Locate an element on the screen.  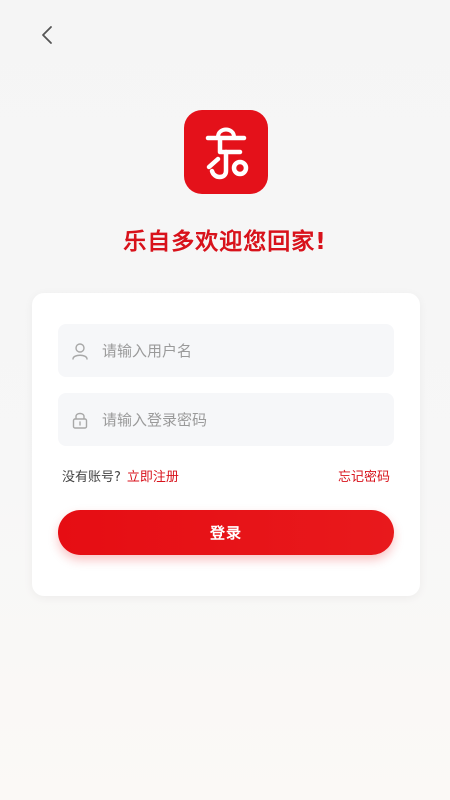
user-icon is located at coordinates (80, 351).